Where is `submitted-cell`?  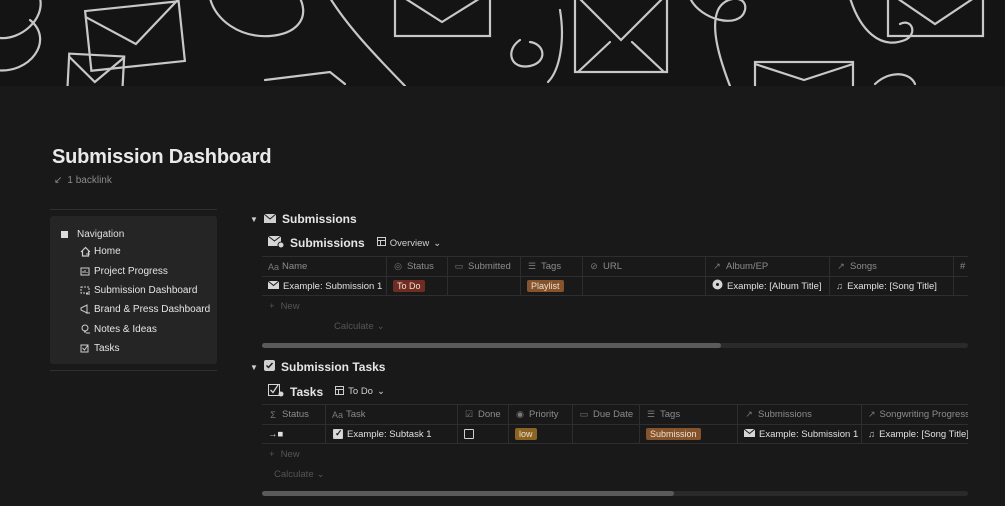 submitted-cell is located at coordinates (483, 286).